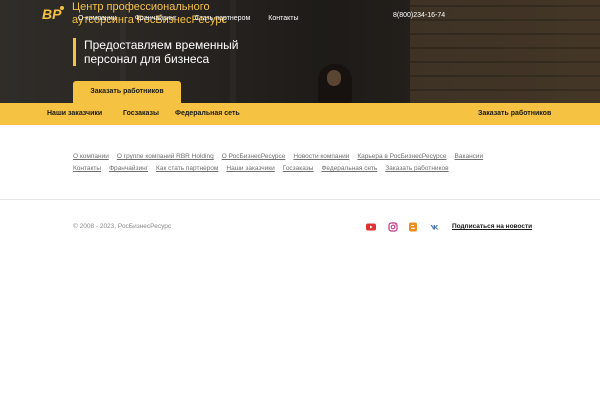 This screenshot has width=600, height=400. Describe the element at coordinates (416, 169) in the screenshot. I see `footer-link: Заказать работников` at that location.